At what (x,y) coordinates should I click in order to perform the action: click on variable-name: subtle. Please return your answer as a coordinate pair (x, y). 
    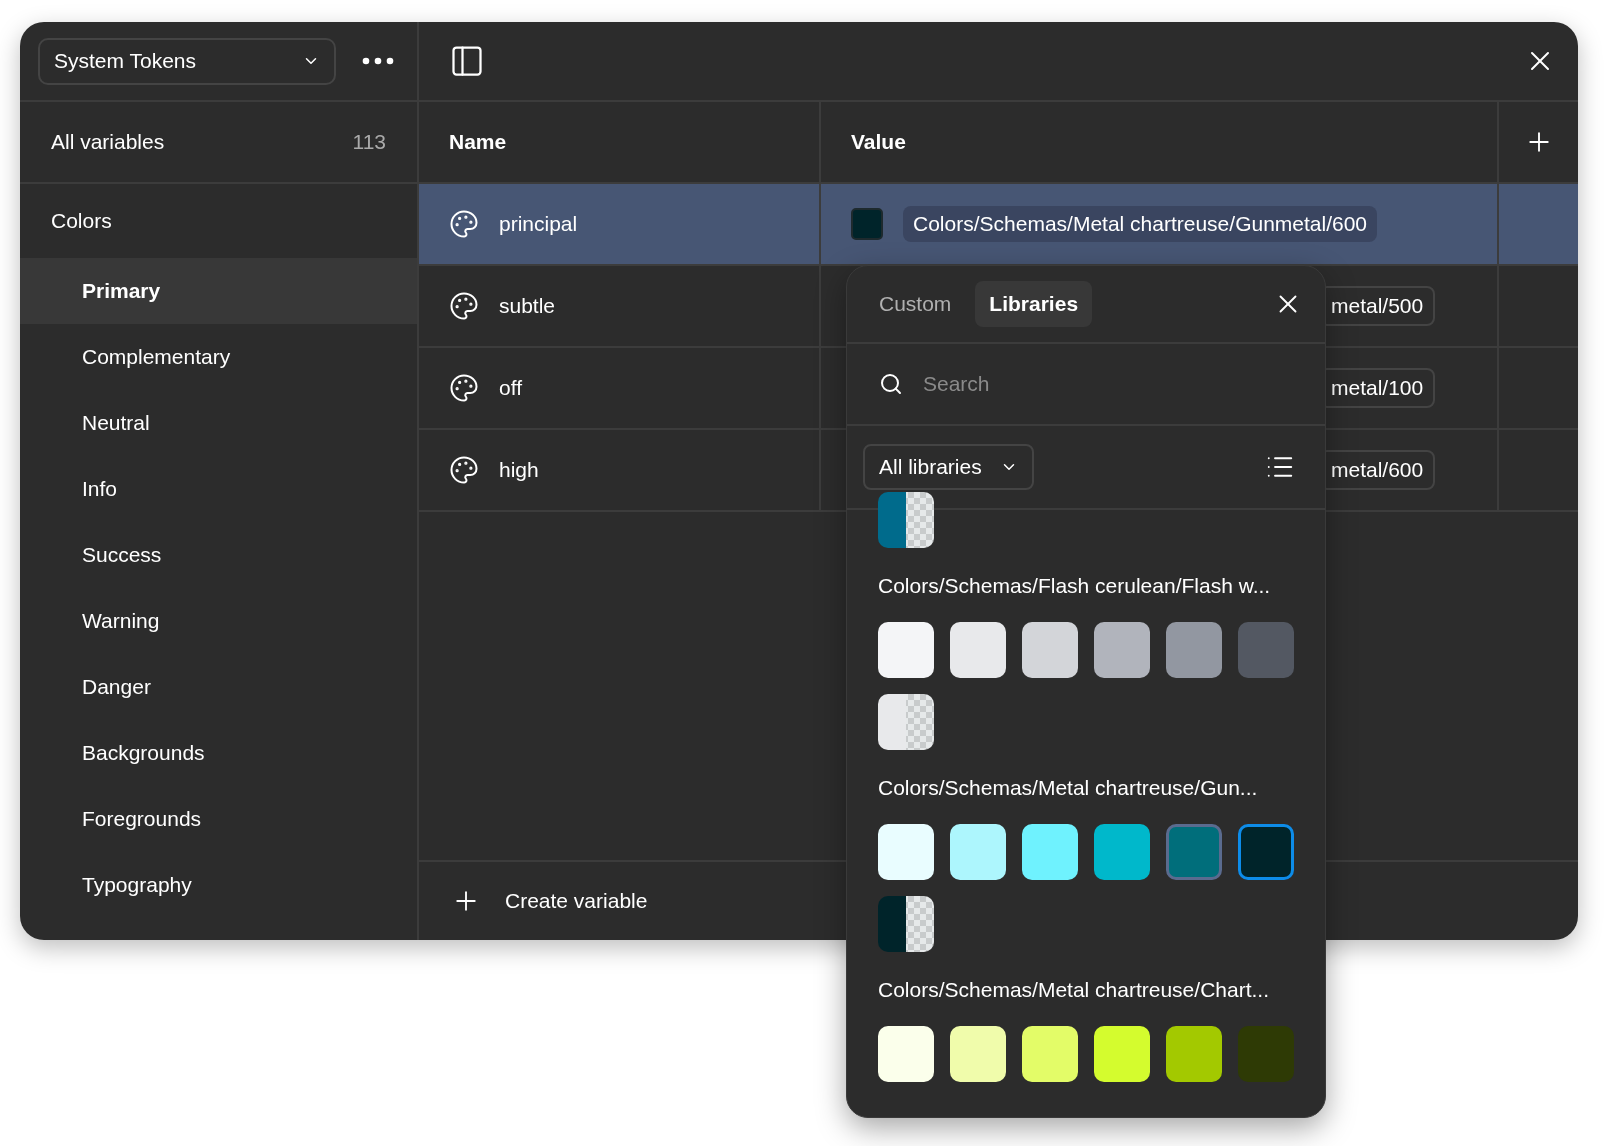
    Looking at the image, I should click on (527, 306).